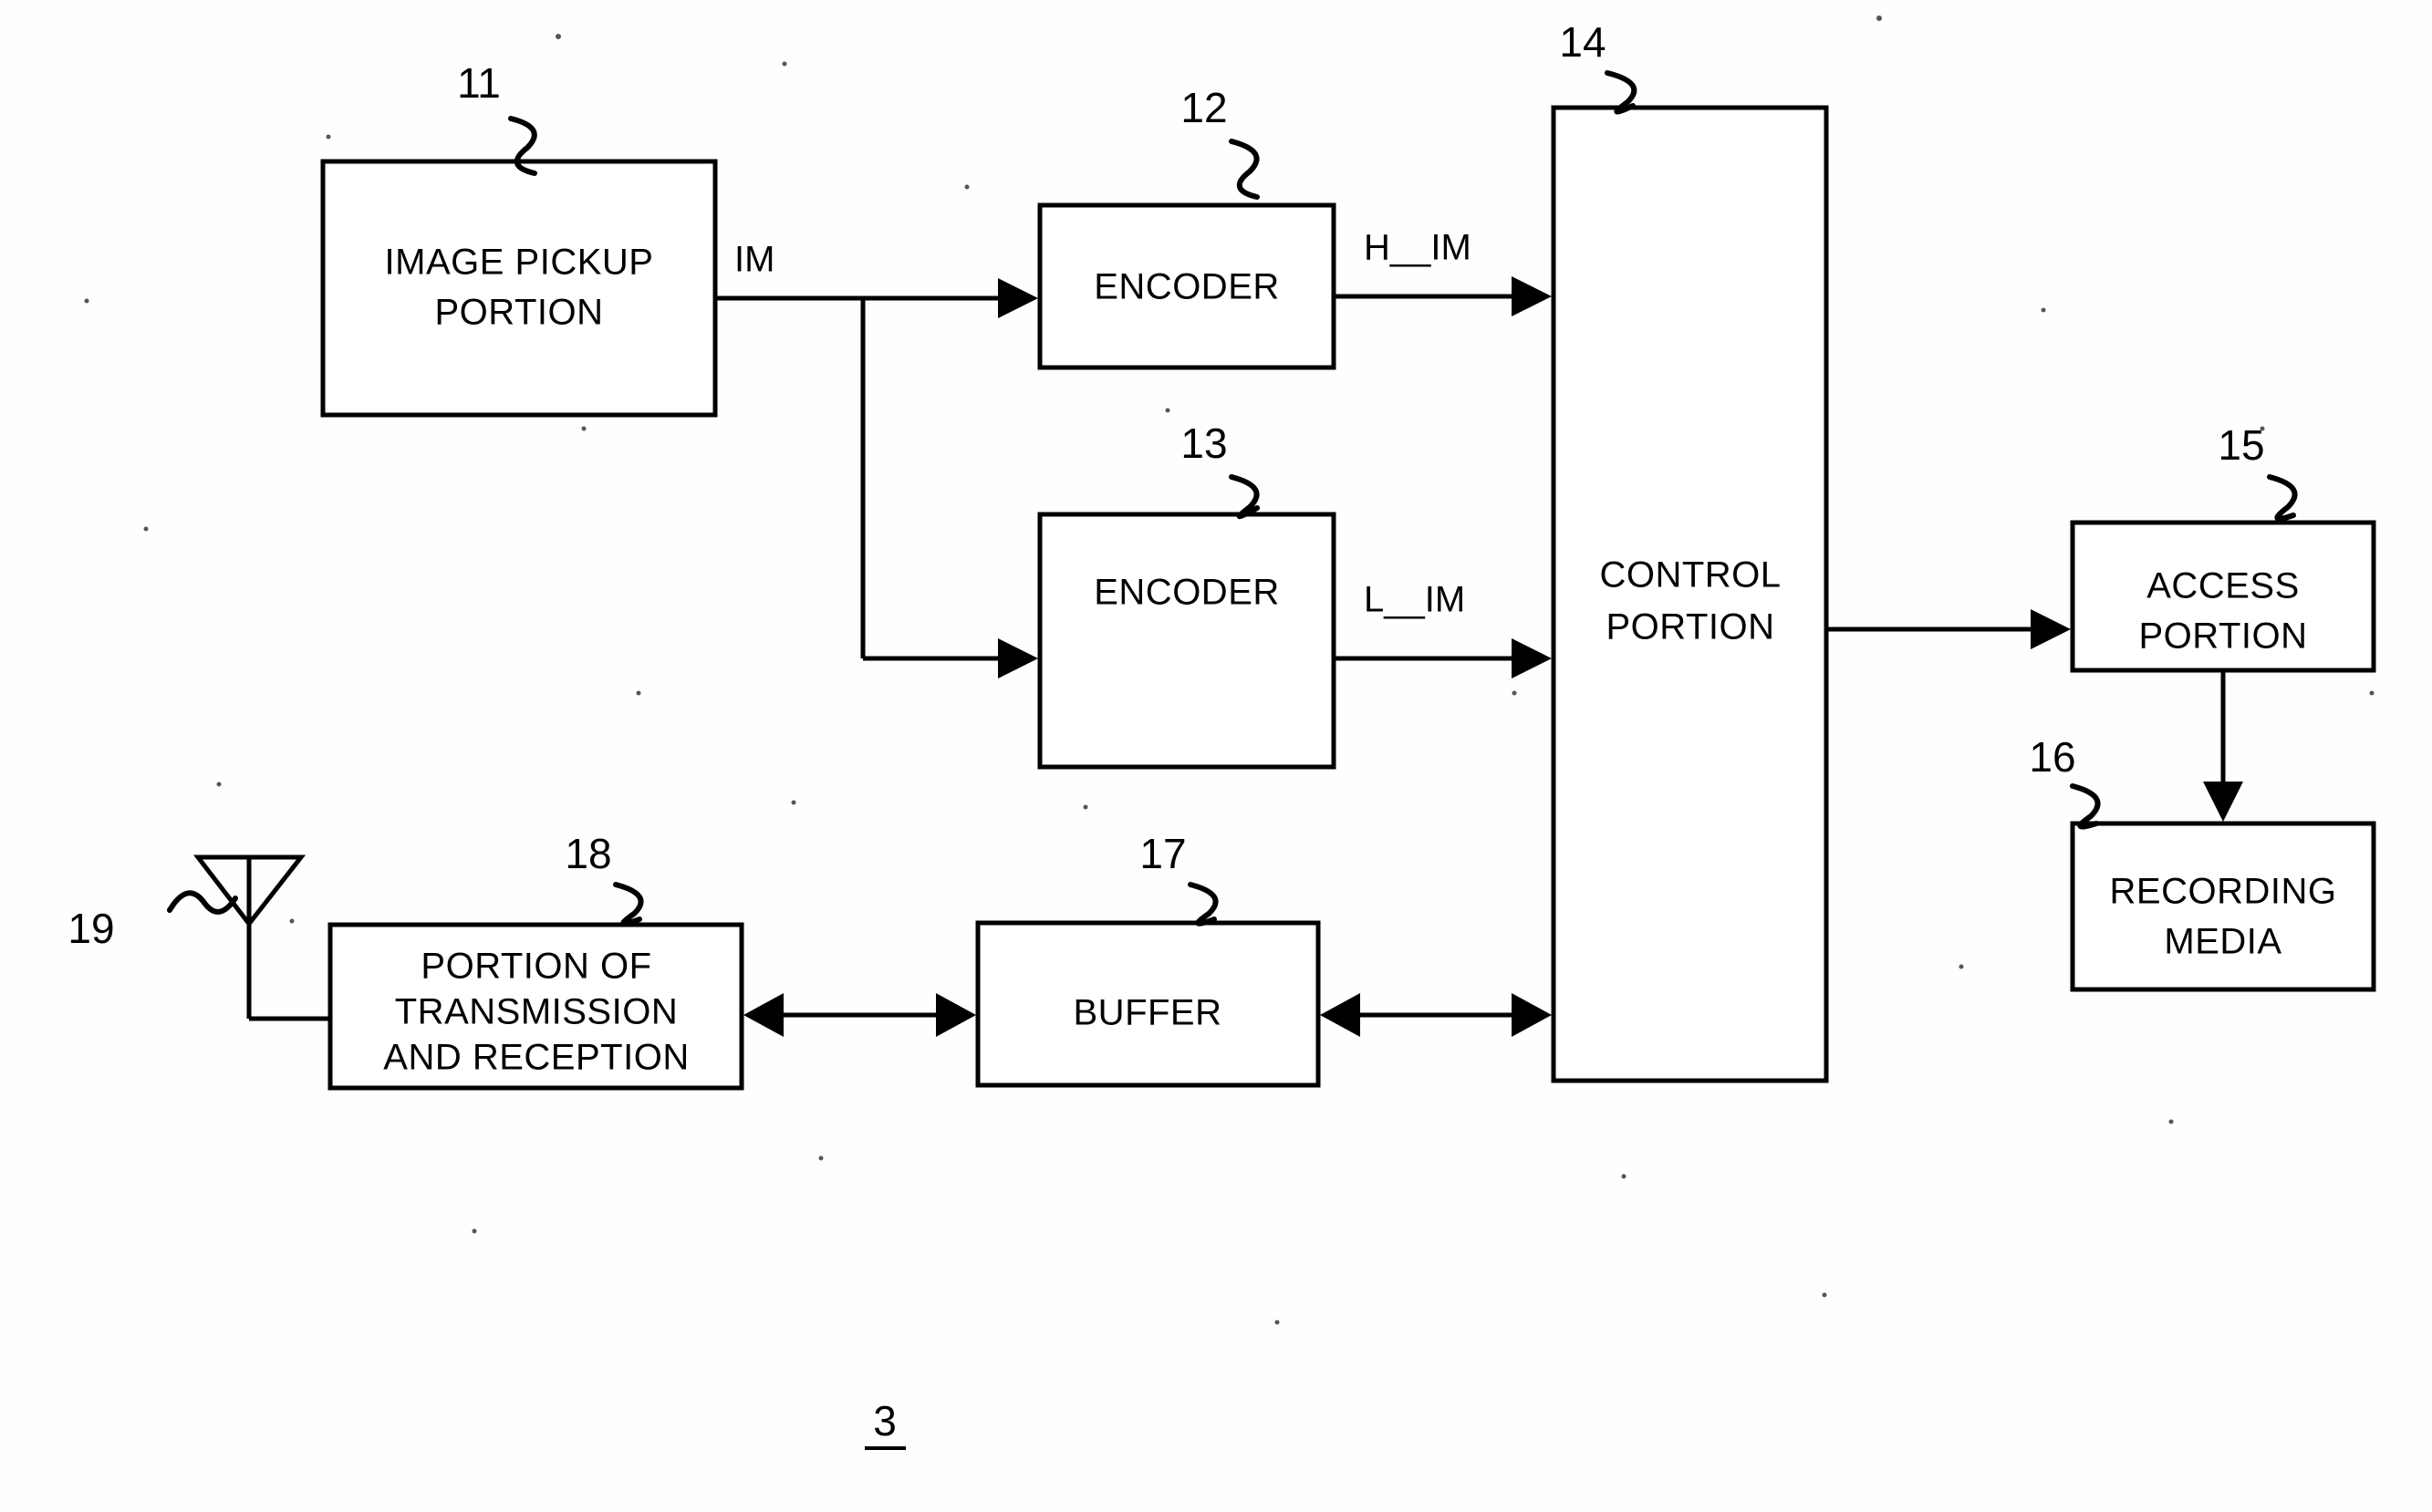  What do you see at coordinates (1949, 629) in the screenshot?
I see `connection-control-to-access` at bounding box center [1949, 629].